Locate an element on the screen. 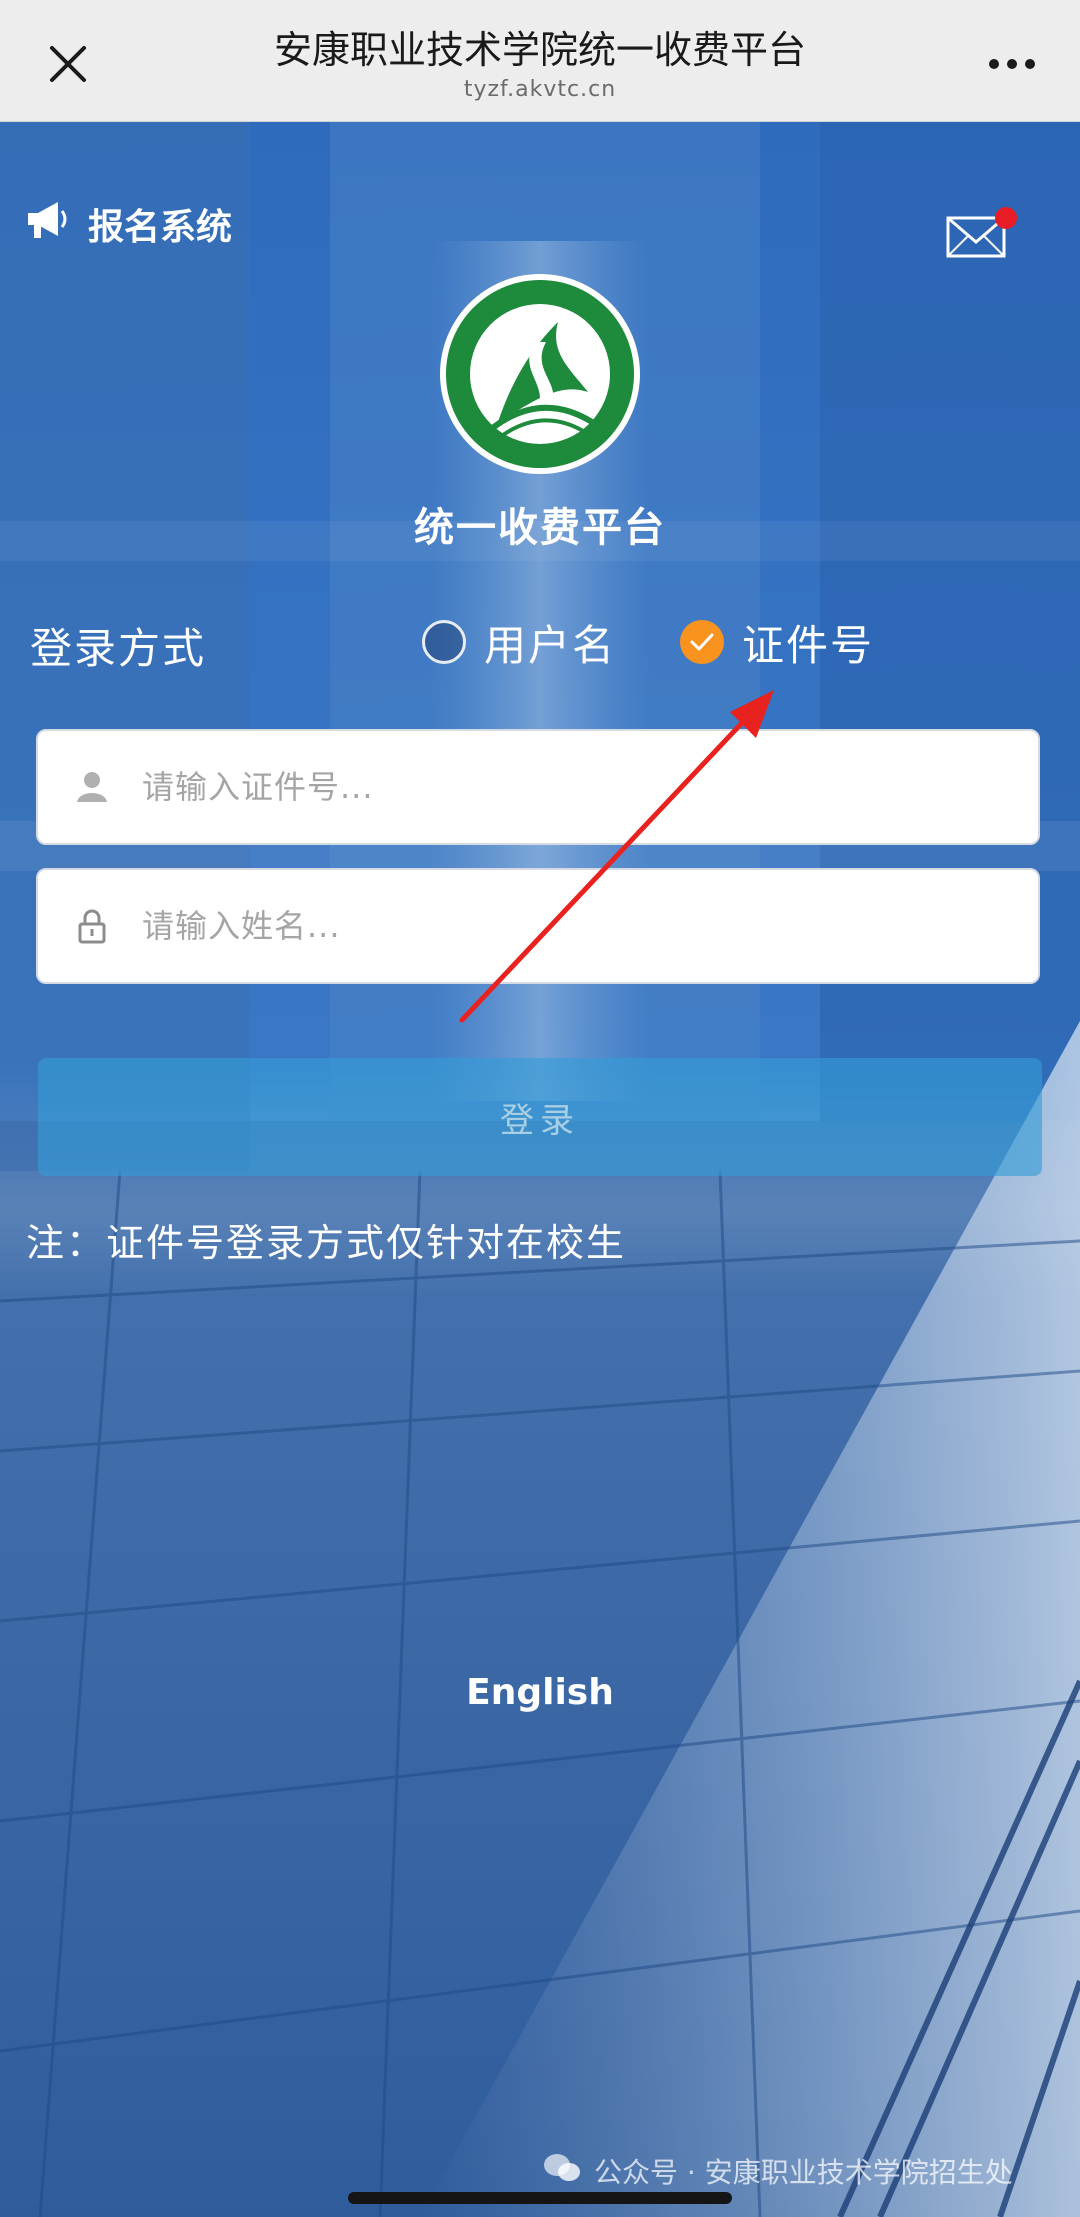 Image resolution: width=1080 pixels, height=2217 pixels. radio-id-number-label: 证件号 is located at coordinates (808, 645).